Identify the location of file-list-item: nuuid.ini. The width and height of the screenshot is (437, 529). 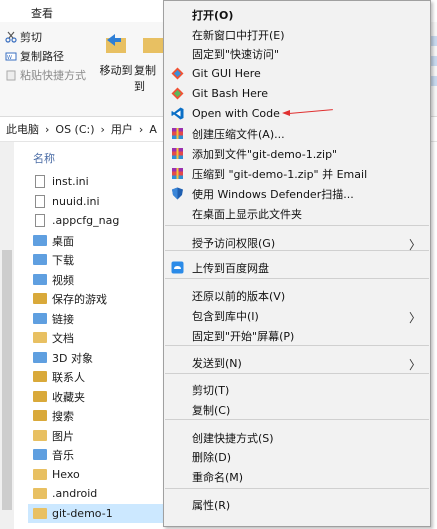
(66, 201).